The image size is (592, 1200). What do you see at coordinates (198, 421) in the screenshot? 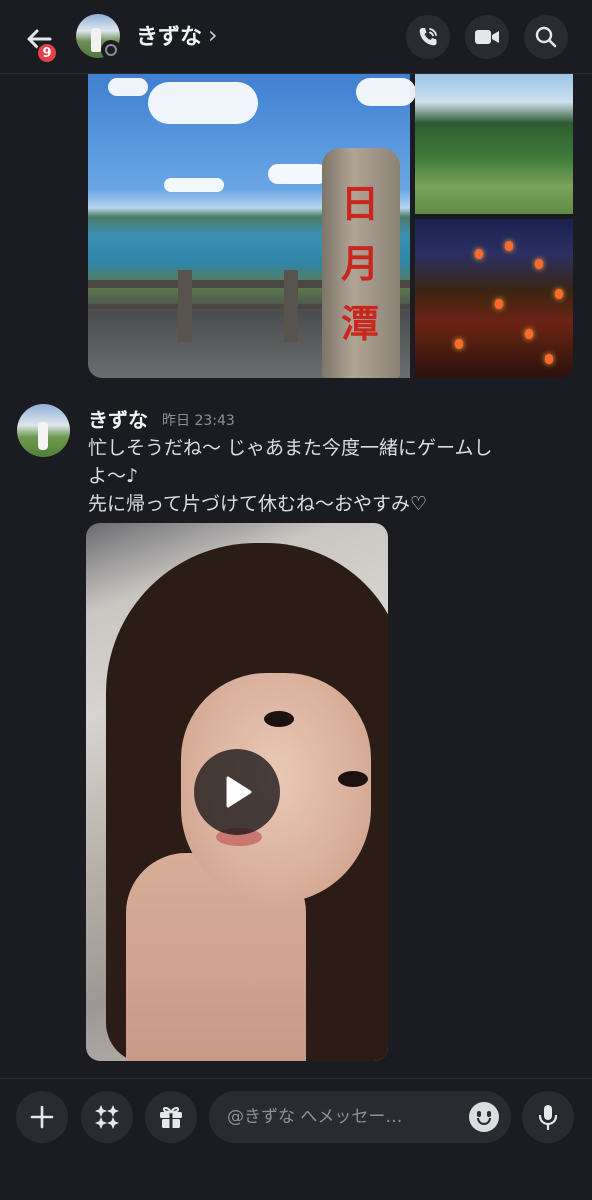
I see `message-timestamp: 昨日 23:43` at bounding box center [198, 421].